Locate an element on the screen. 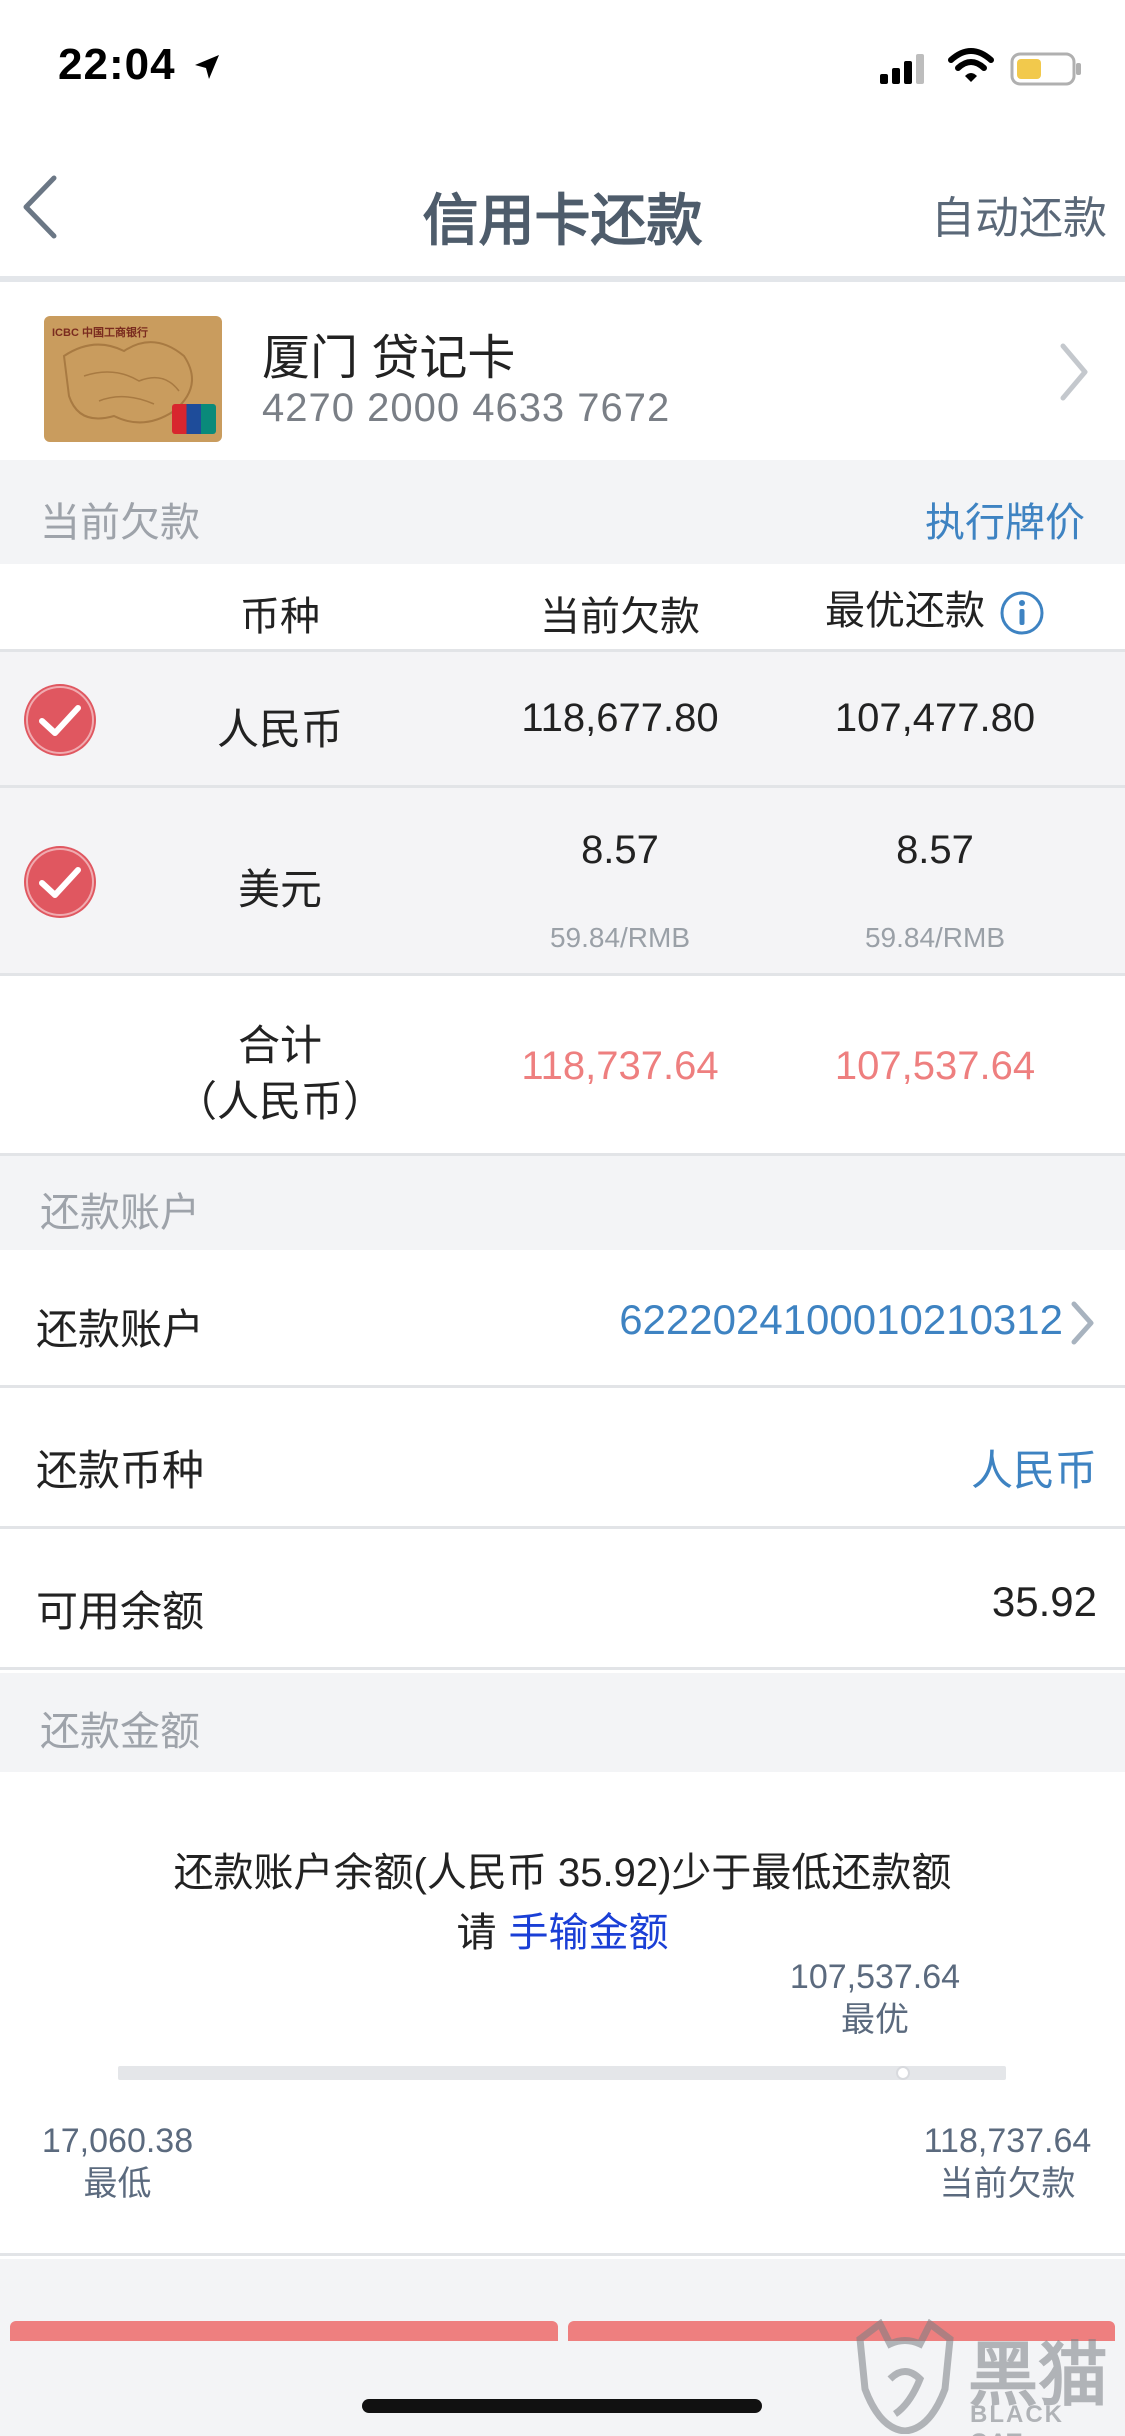 The height and width of the screenshot is (2436, 1125). watermark-subtext: BLACK CAT is located at coordinates (1017, 2418).